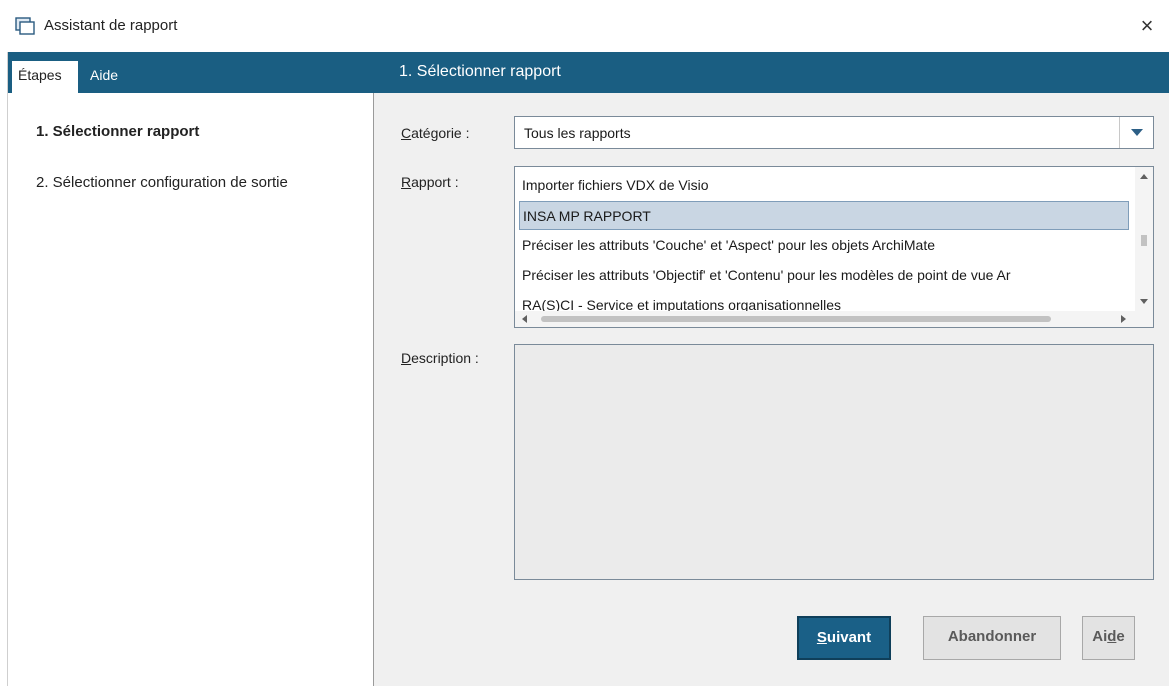 Image resolution: width=1169 pixels, height=686 pixels. I want to click on description-label: Description :, so click(440, 358).